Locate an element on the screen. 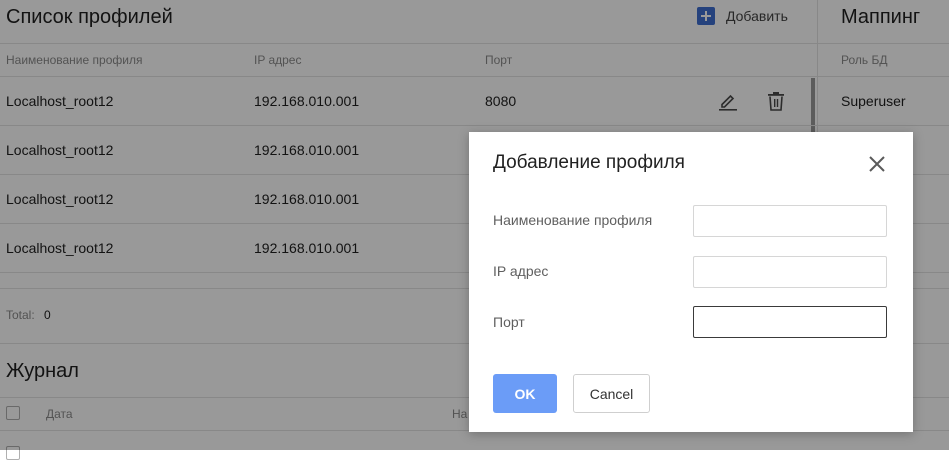  ok-button: OK is located at coordinates (525, 393).